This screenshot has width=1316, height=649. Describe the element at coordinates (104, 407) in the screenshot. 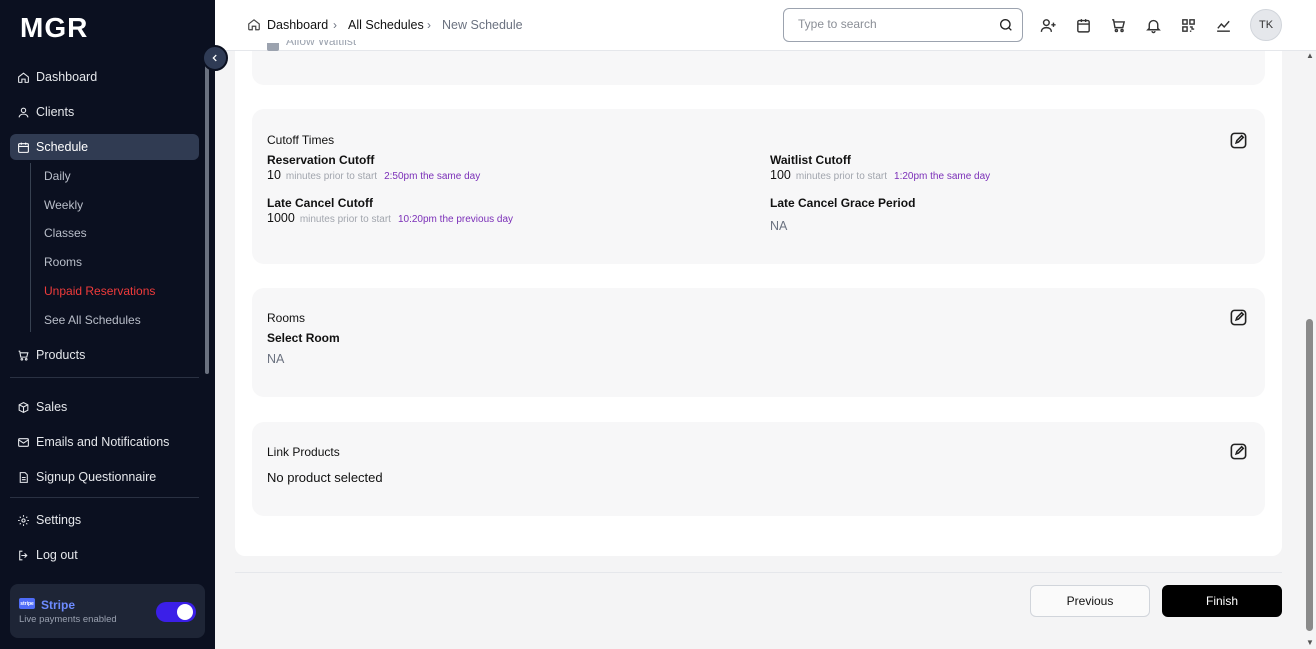

I see `sidebar-item-sales: Sales` at that location.